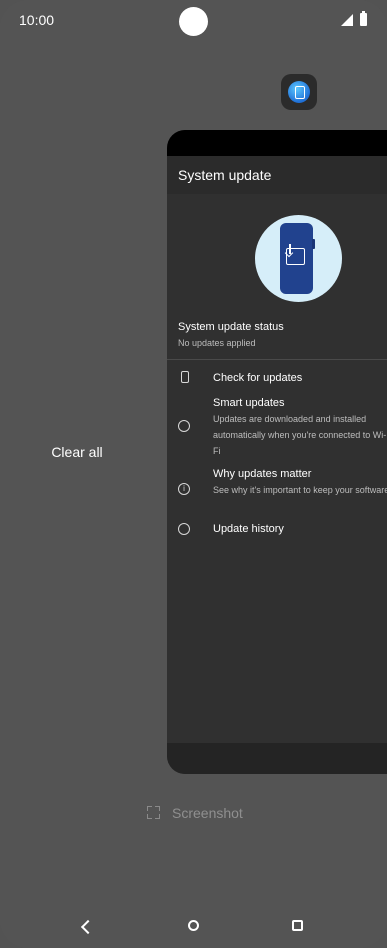 This screenshot has height=948, width=387. What do you see at coordinates (184, 529) in the screenshot?
I see `history-icon` at bounding box center [184, 529].